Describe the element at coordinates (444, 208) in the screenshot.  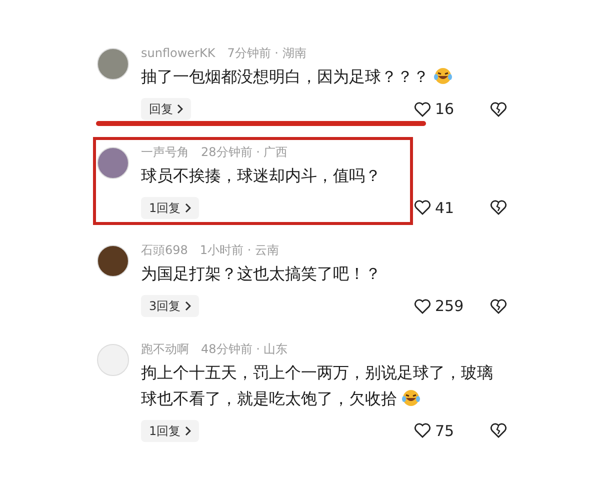
I see `like-count: 41` at that location.